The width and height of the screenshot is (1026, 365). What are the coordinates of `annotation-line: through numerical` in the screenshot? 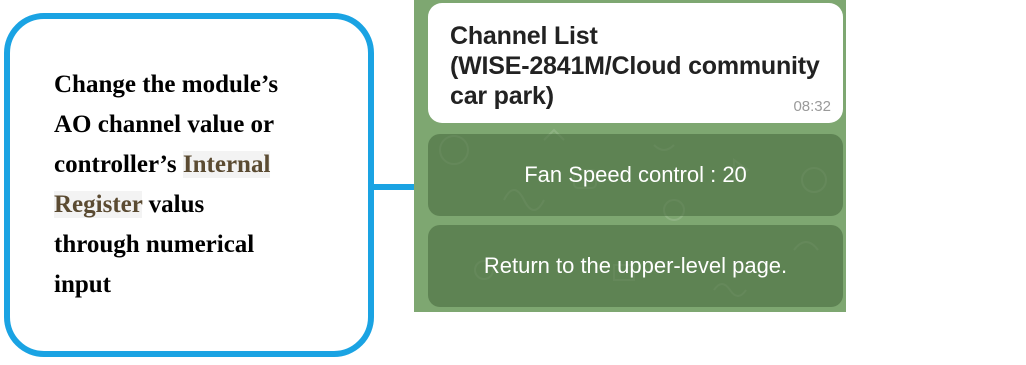 It's located at (154, 244).